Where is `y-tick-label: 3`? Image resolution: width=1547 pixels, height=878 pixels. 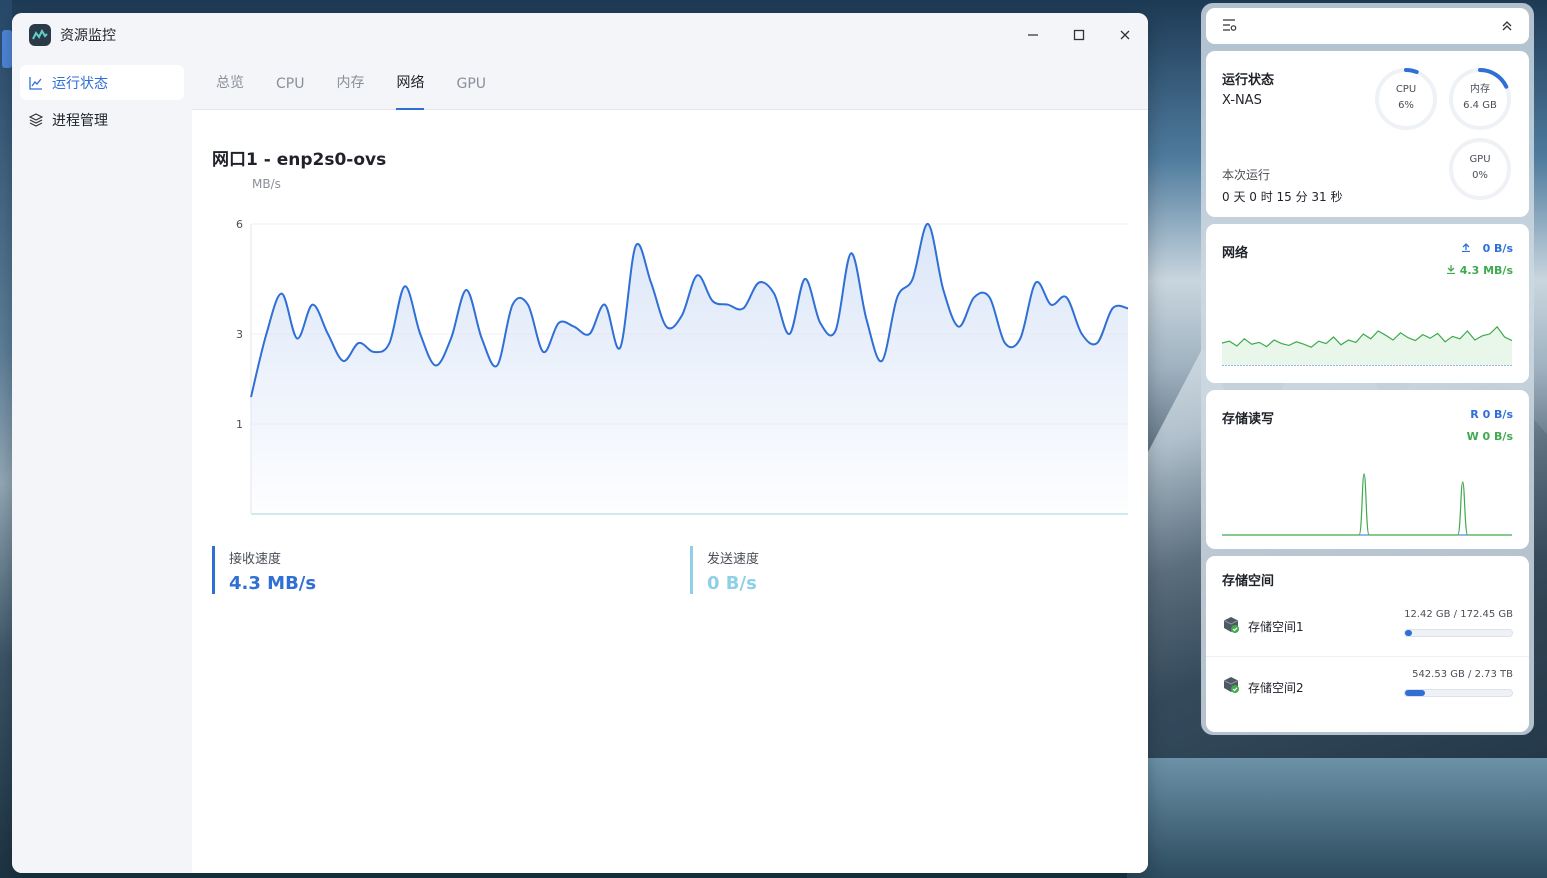
y-tick-label: 3 is located at coordinates (239, 334).